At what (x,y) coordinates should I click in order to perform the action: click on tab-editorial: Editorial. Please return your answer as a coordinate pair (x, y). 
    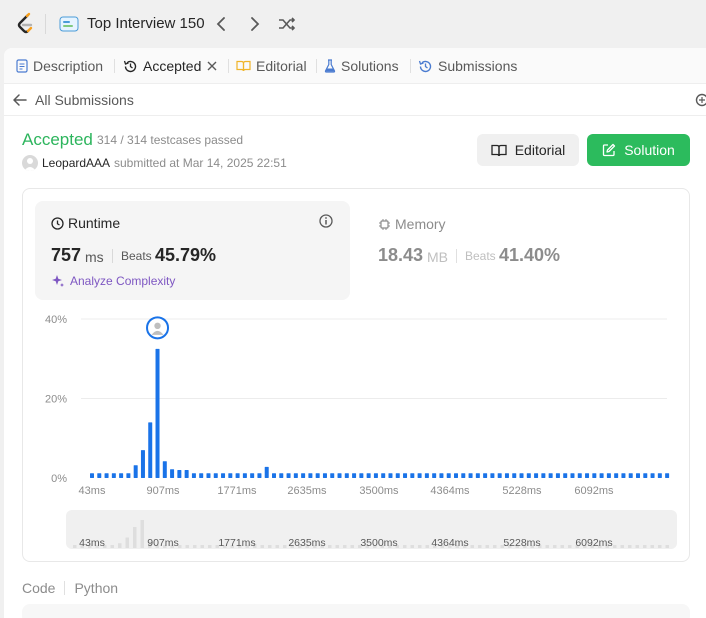
    Looking at the image, I should click on (271, 66).